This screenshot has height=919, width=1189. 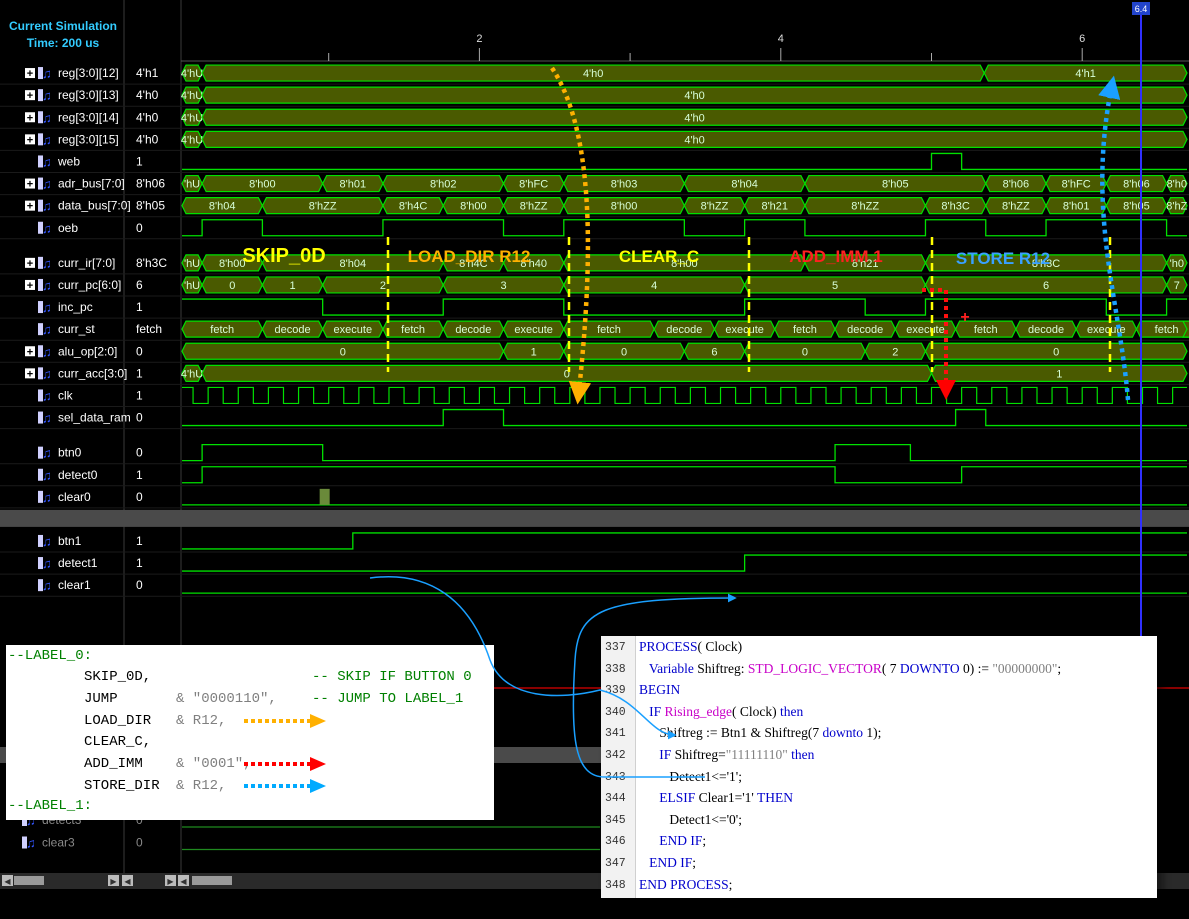 What do you see at coordinates (75, 307) in the screenshot?
I see `signal-name: inc_pc` at bounding box center [75, 307].